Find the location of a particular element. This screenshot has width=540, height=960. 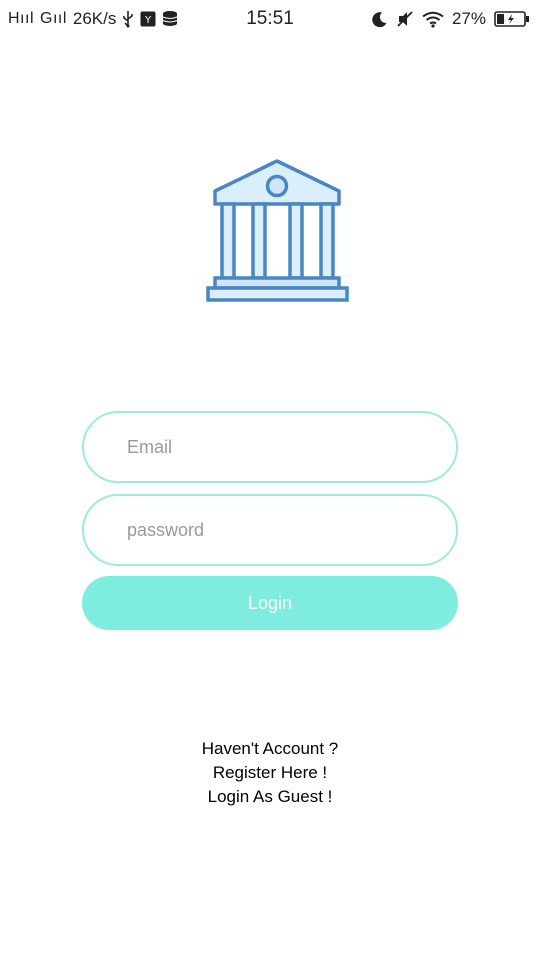

clock-time: 15:51 is located at coordinates (270, 18).